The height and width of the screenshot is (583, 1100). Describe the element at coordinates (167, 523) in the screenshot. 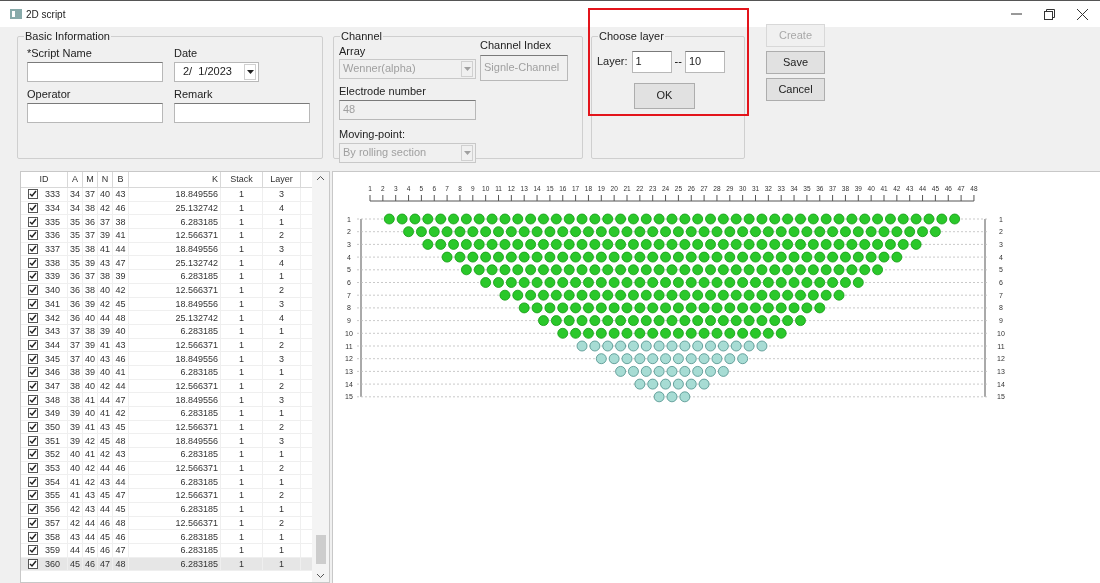

I see `table-row: 357 42 44 46 48 12.566371 1 2` at that location.